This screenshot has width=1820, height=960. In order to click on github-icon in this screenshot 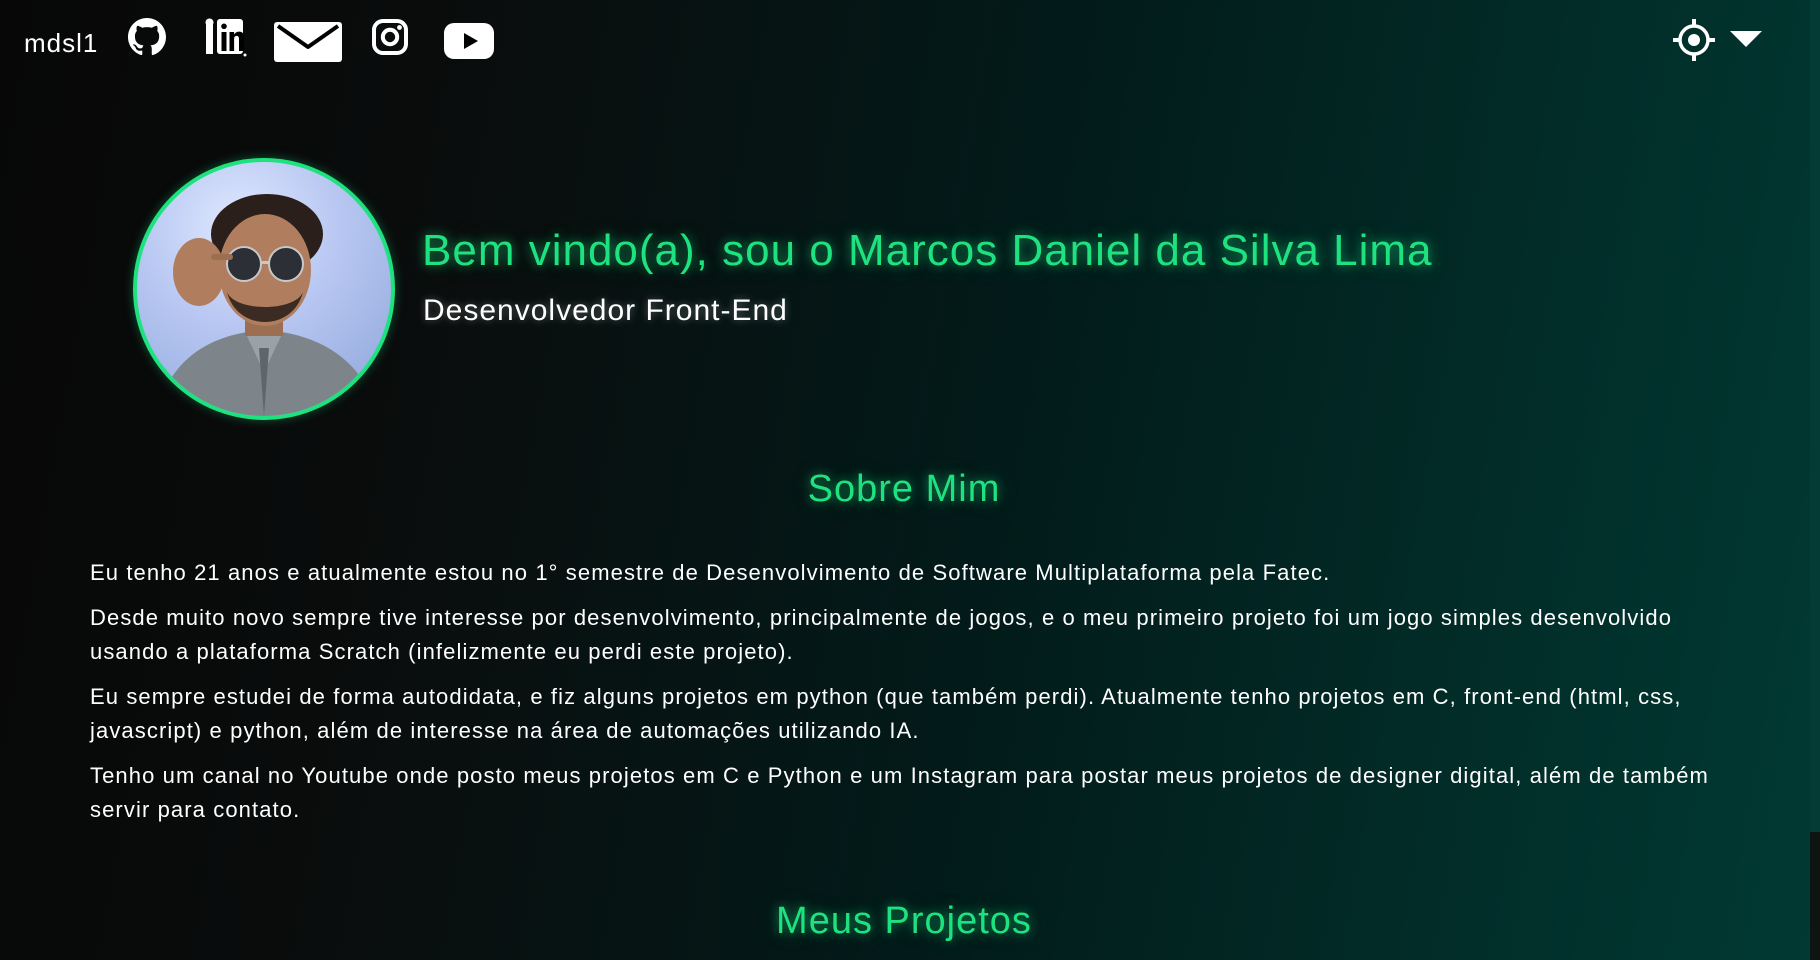, I will do `click(147, 37)`.